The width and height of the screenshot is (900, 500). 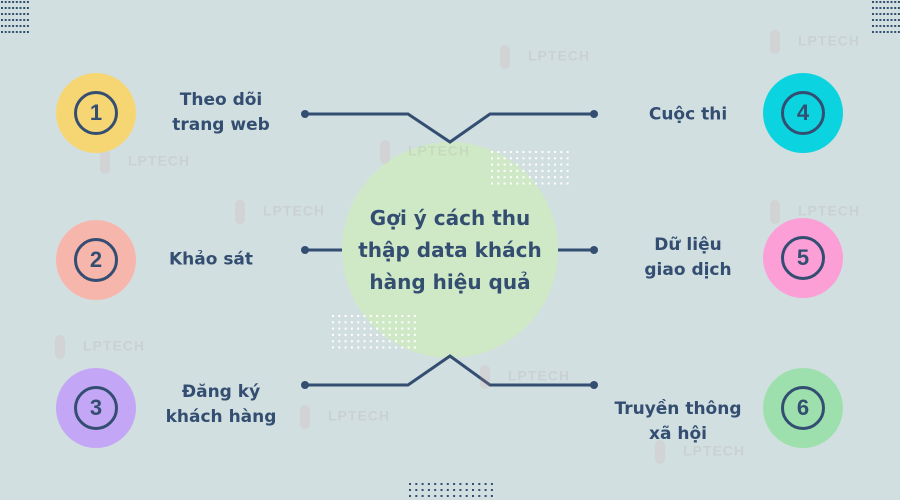 I want to click on item-5-label-line: Dữ liệu, so click(x=688, y=245).